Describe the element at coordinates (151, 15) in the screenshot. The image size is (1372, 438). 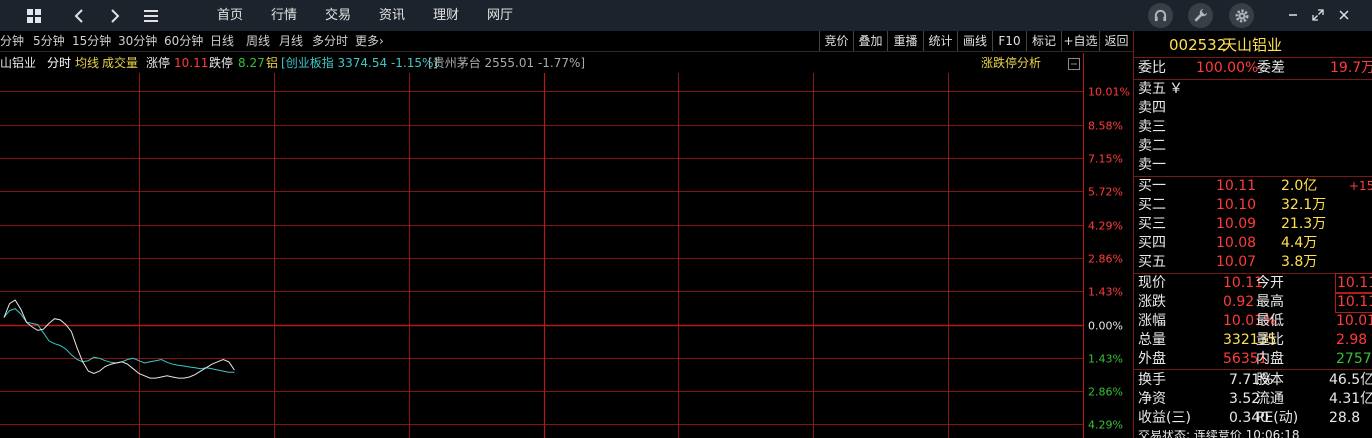
I see `menu-icon` at that location.